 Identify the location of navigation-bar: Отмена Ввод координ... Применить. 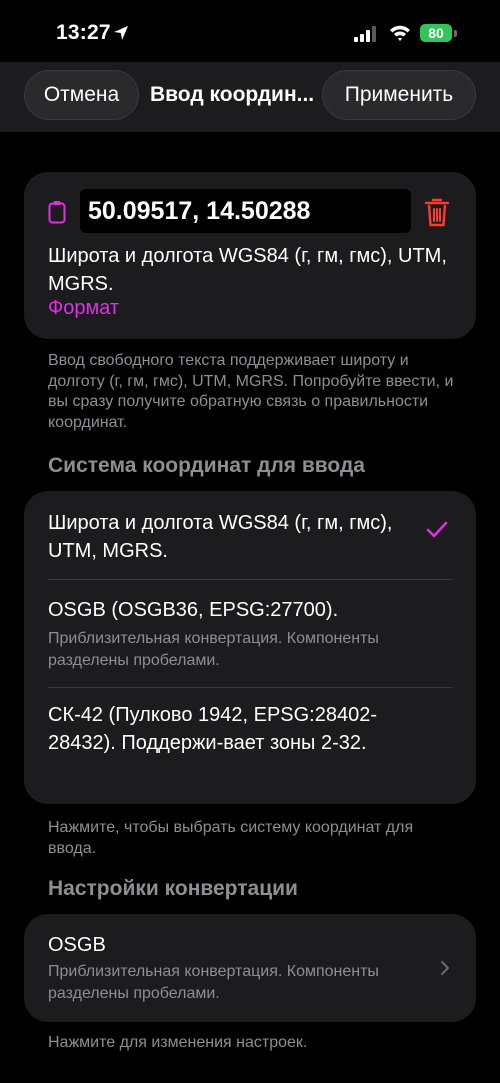
(250, 97).